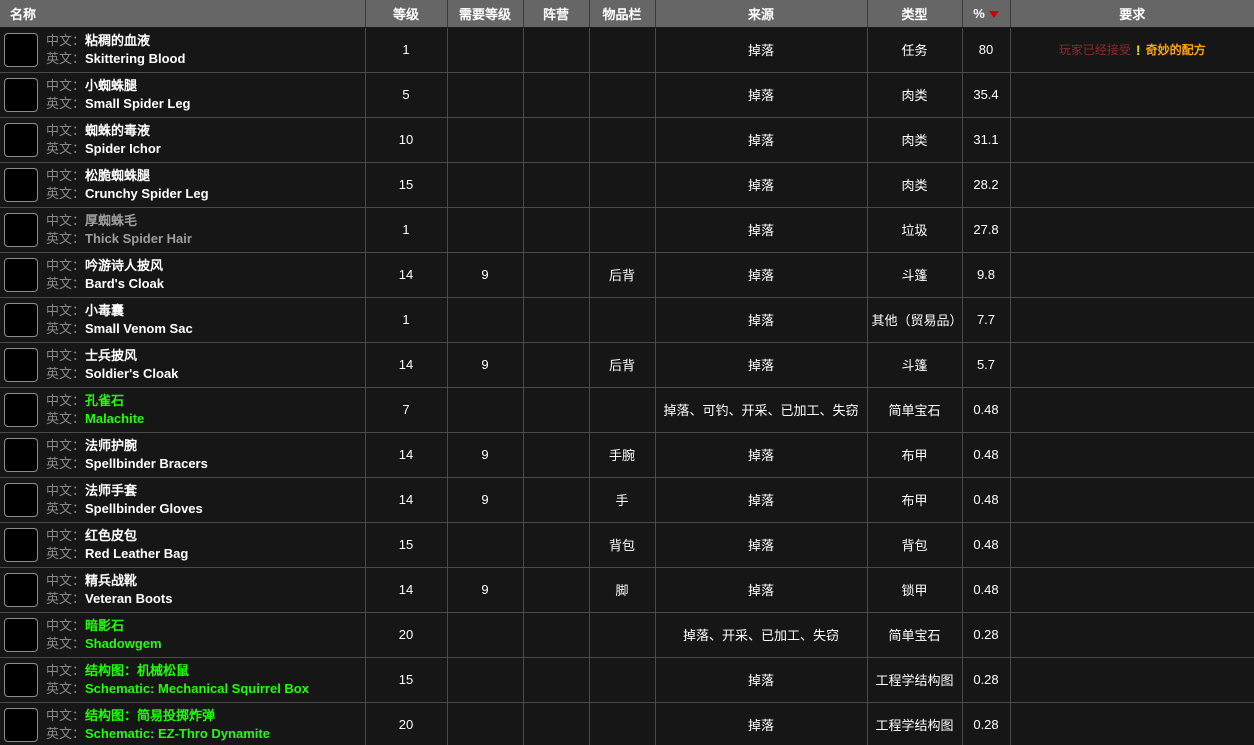  What do you see at coordinates (124, 283) in the screenshot?
I see `item-name-en: Bard's Cloak` at bounding box center [124, 283].